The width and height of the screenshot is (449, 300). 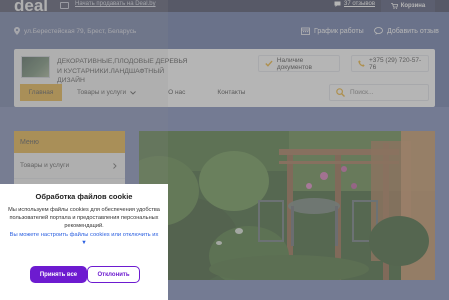 What do you see at coordinates (413, 6) in the screenshot?
I see `cart-label: Корзина` at bounding box center [413, 6].